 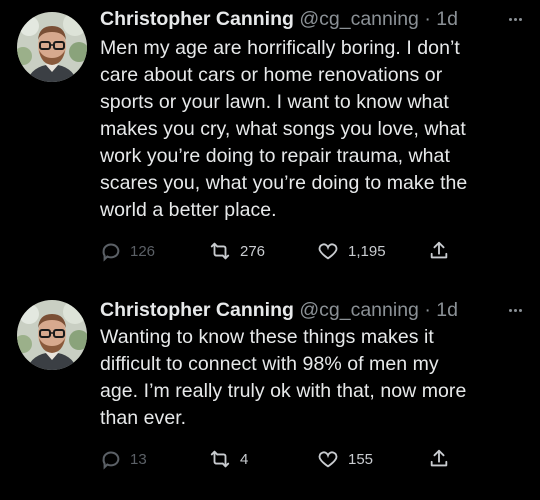 What do you see at coordinates (188, 210) in the screenshot?
I see `tweet-text-line: world a better place.` at bounding box center [188, 210].